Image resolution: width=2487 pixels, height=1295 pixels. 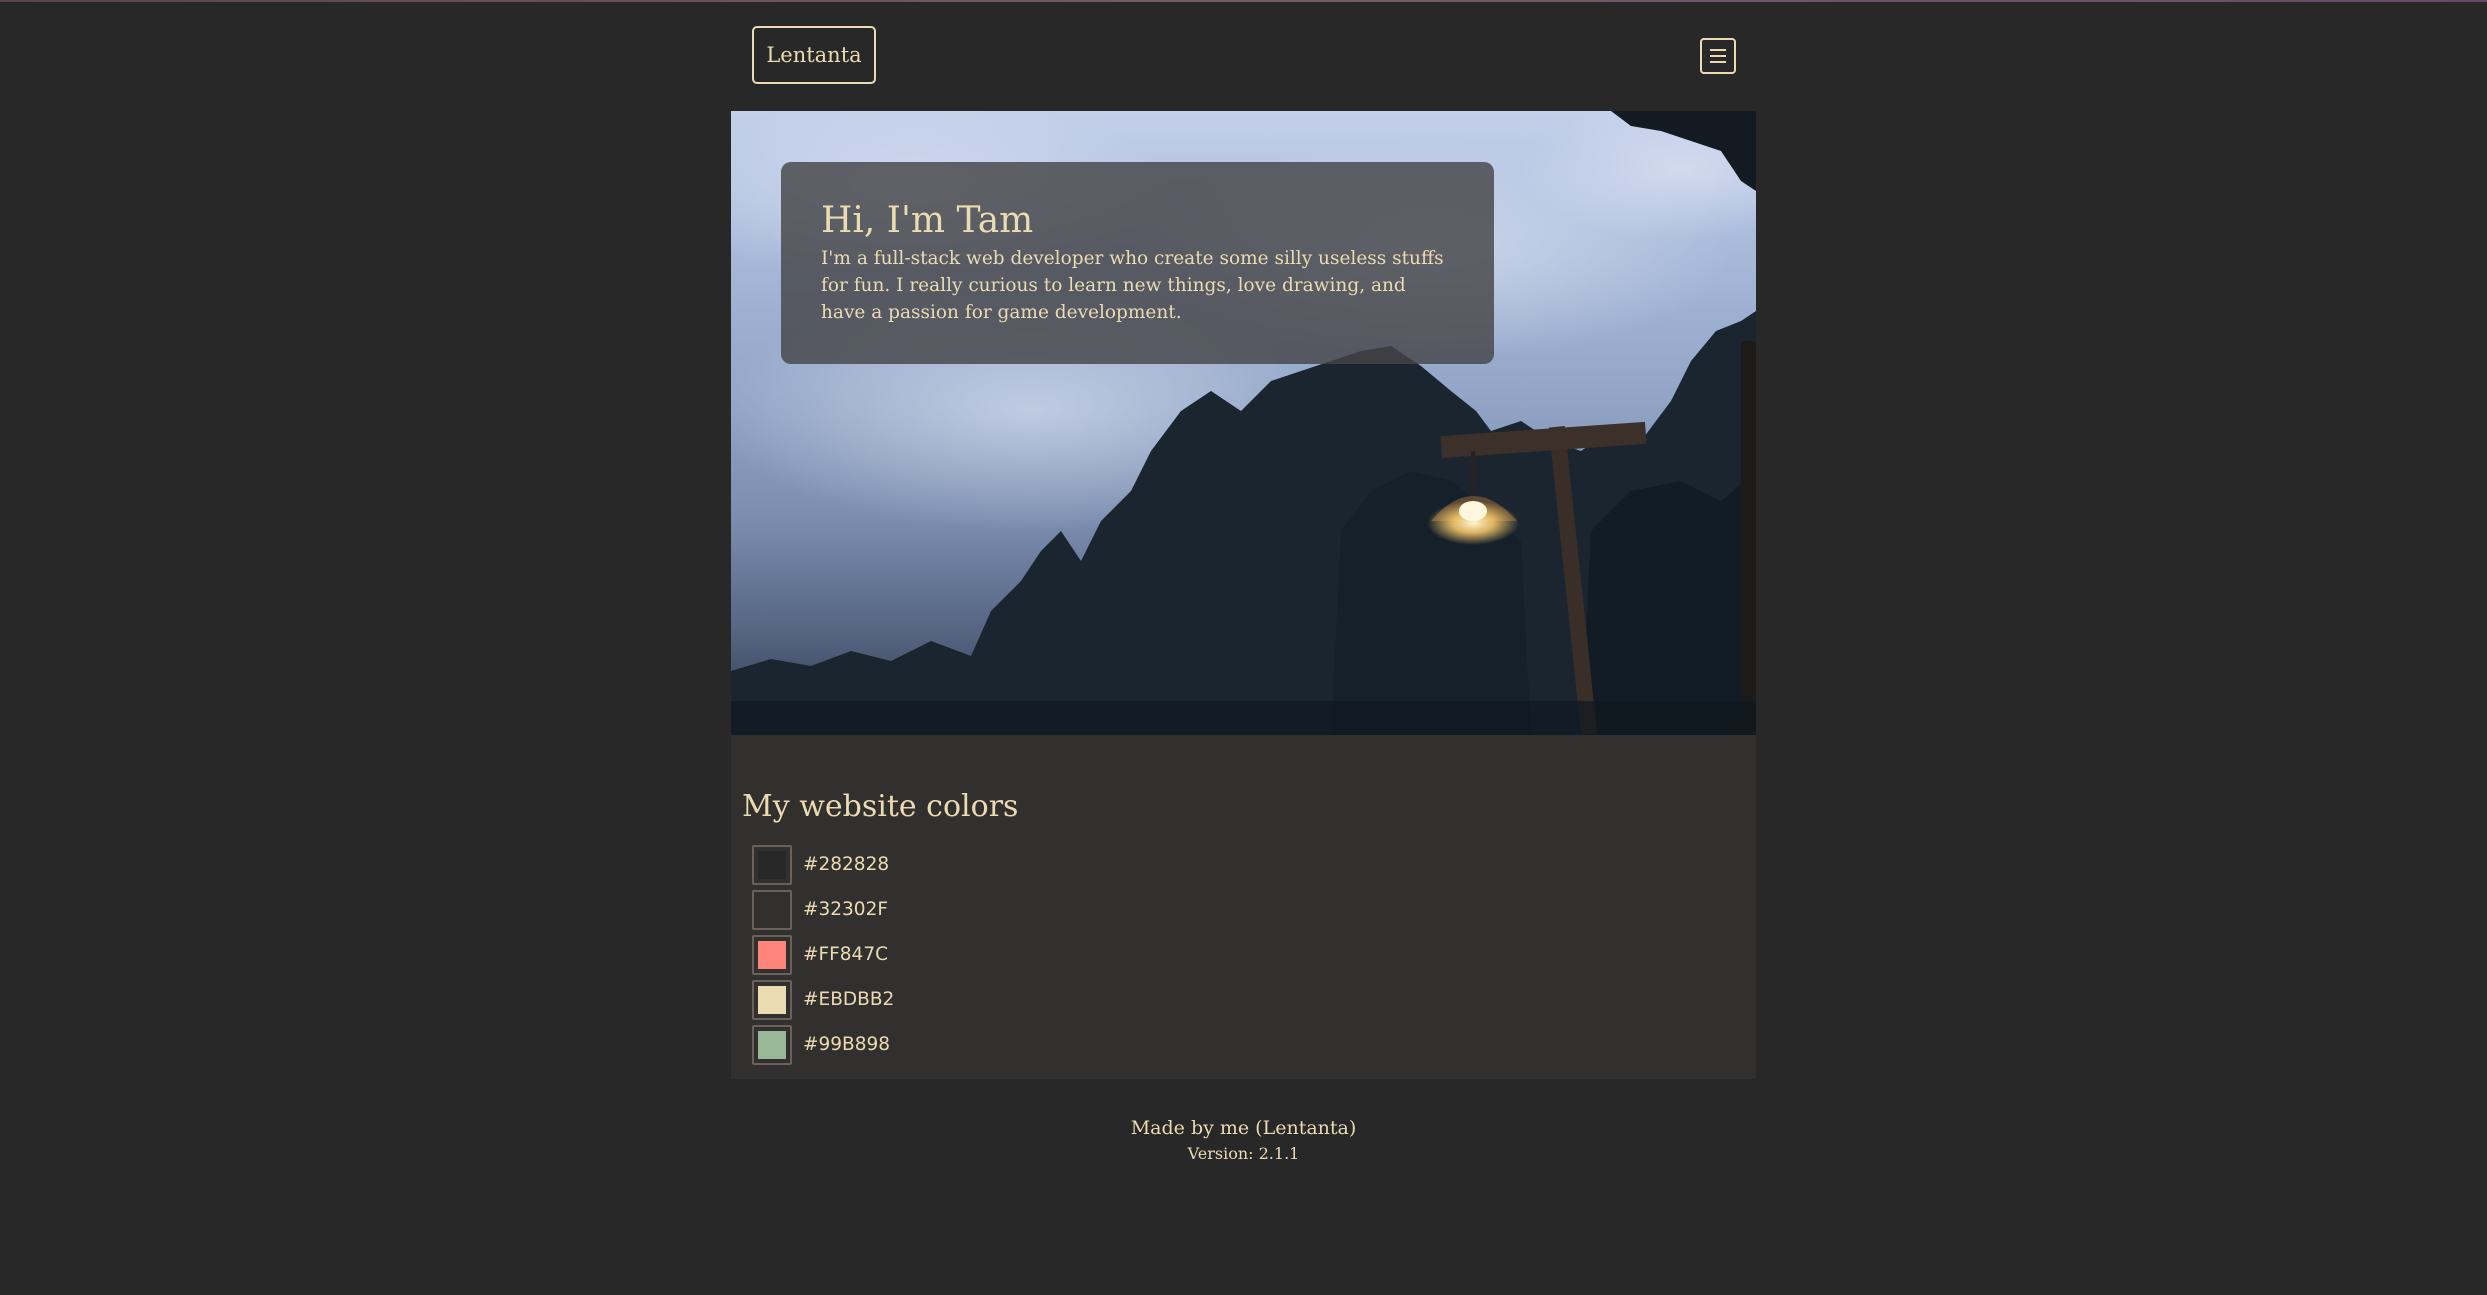 I want to click on color-hex-label: #282828, so click(x=846, y=864).